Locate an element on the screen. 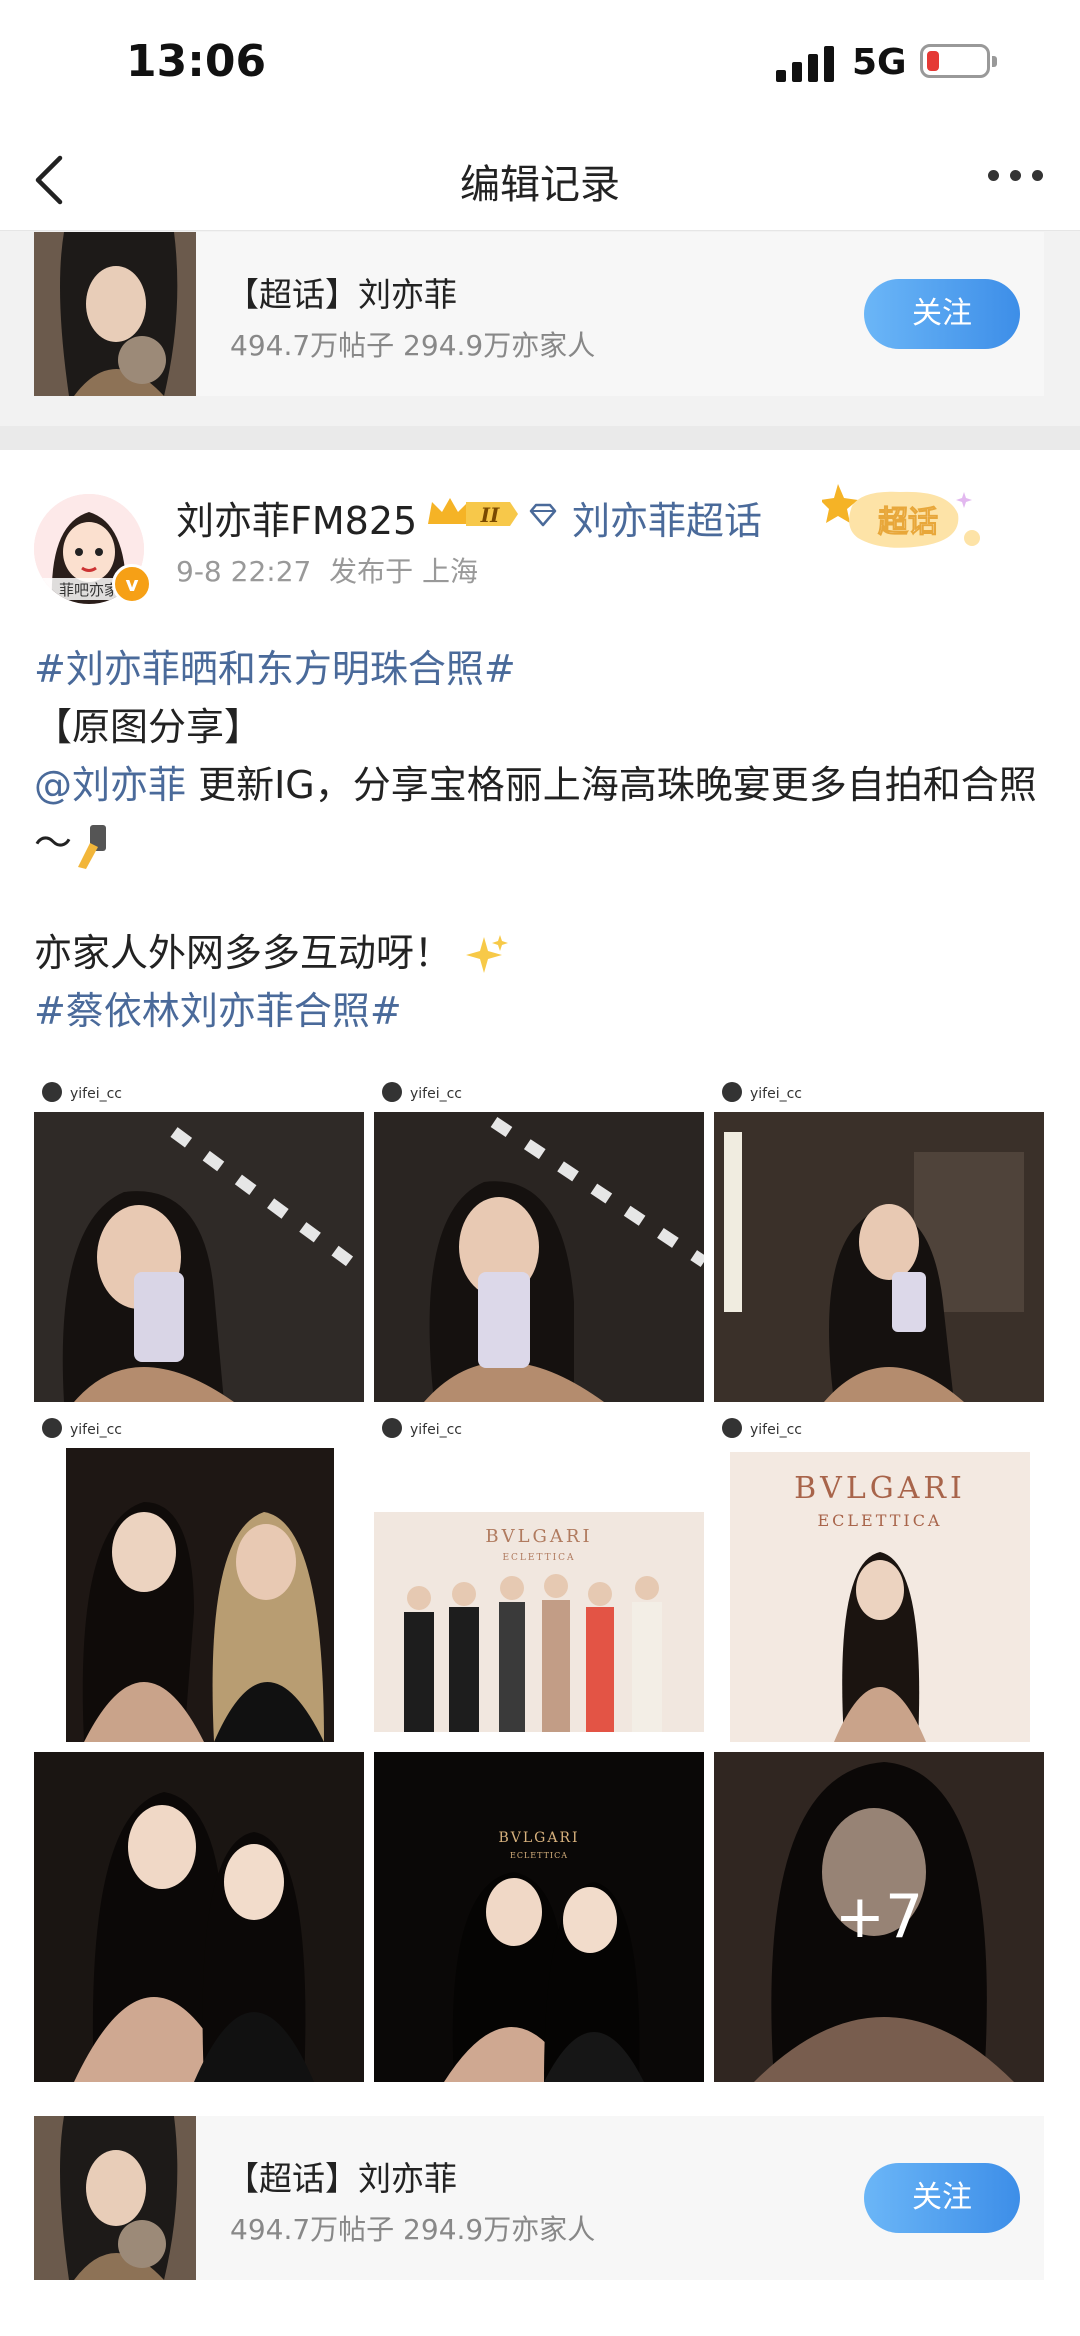 This screenshot has height=2336, width=1080. post-text-line: 【原图分享】 is located at coordinates (148, 727).